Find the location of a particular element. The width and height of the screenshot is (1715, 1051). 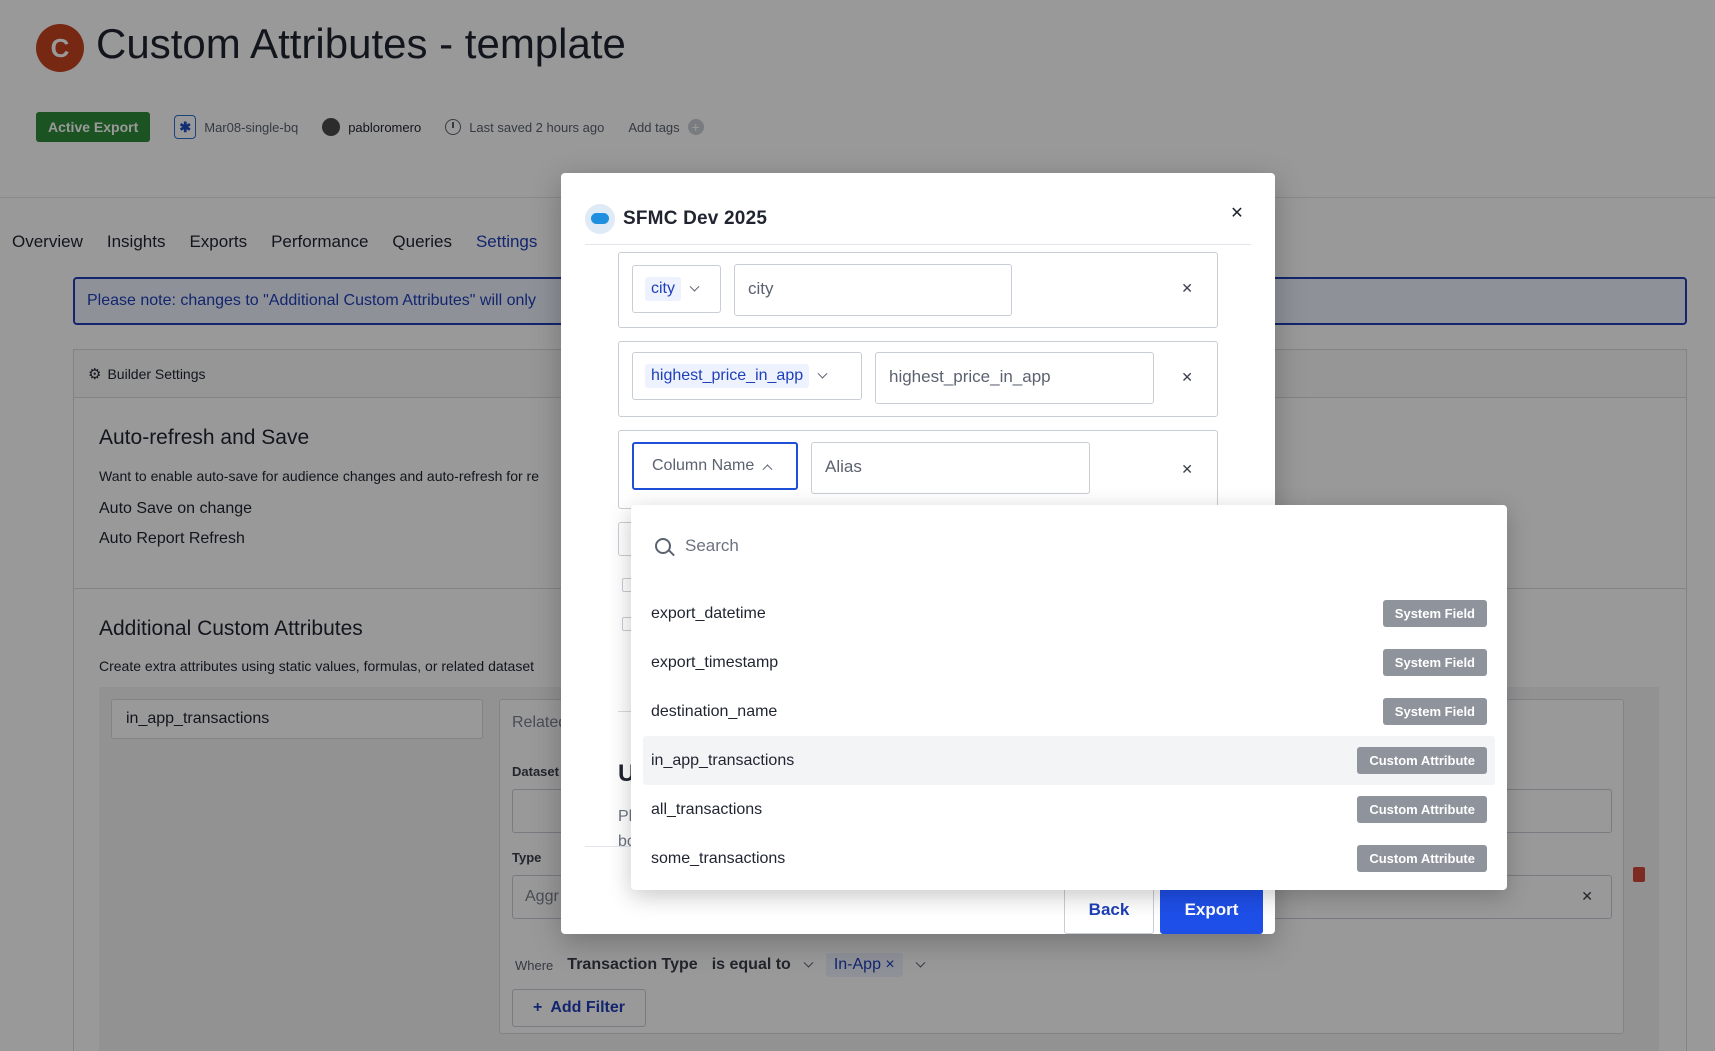

dropdown-option-hovered: in_app_transactions Custom Attribute is located at coordinates (1069, 760).